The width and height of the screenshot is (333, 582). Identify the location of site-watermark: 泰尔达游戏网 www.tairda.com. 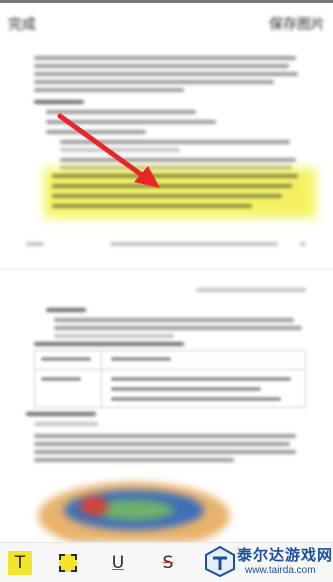
(267, 561).